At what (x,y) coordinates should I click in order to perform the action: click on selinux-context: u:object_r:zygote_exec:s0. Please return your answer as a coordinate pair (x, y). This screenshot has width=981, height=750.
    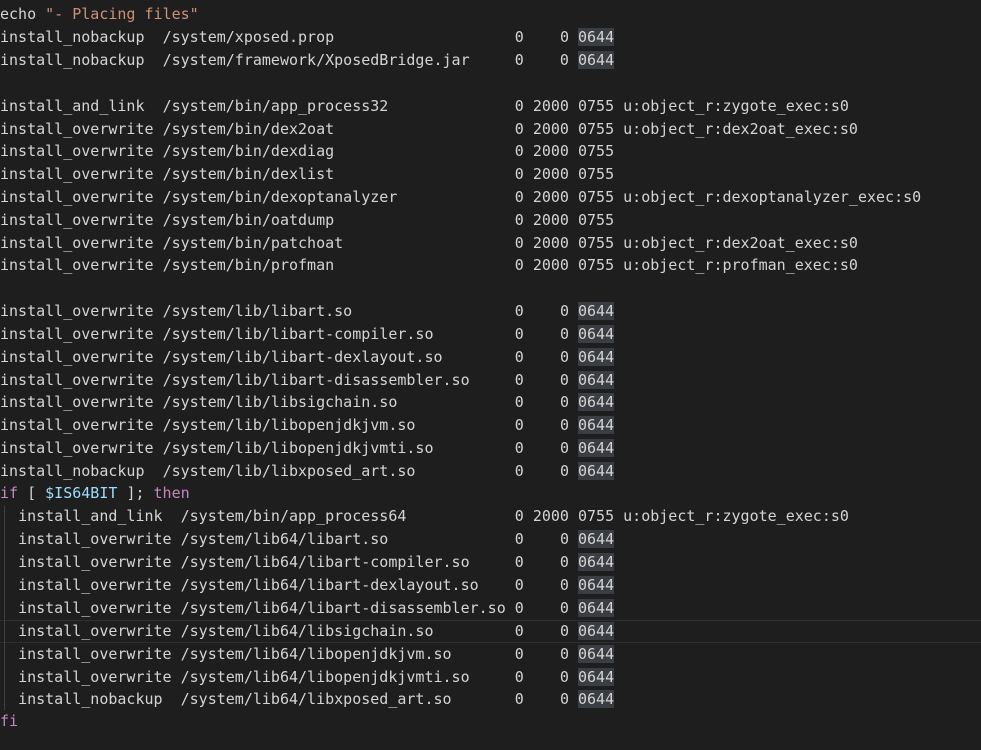
    Looking at the image, I should click on (736, 516).